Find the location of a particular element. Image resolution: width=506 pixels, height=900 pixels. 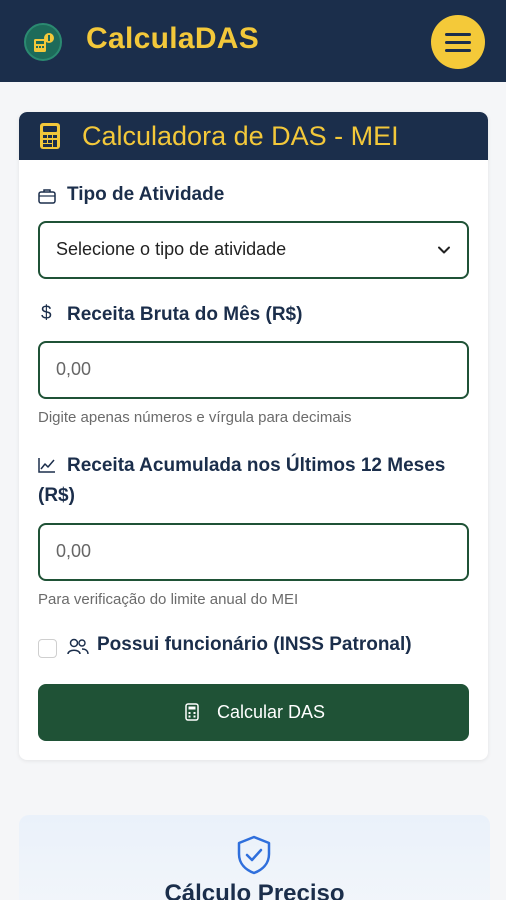

monthly-revenue-label: Receita Bruta do Mês (R$) is located at coordinates (185, 314).